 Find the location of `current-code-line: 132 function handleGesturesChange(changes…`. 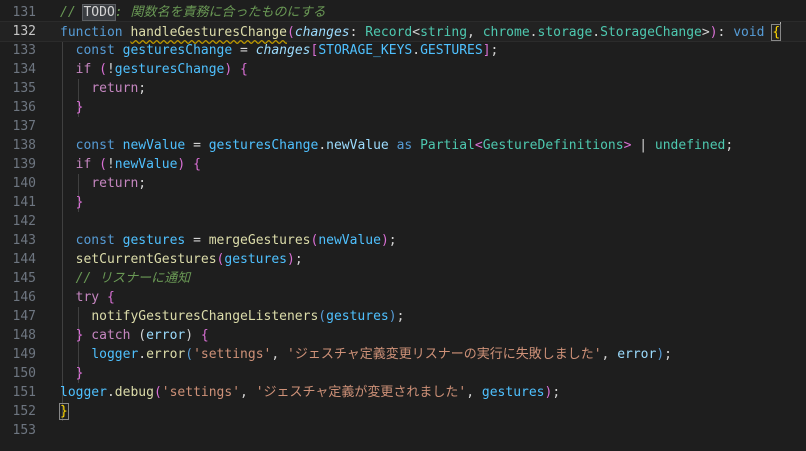

current-code-line: 132 function handleGesturesChange(changes… is located at coordinates (403, 31).